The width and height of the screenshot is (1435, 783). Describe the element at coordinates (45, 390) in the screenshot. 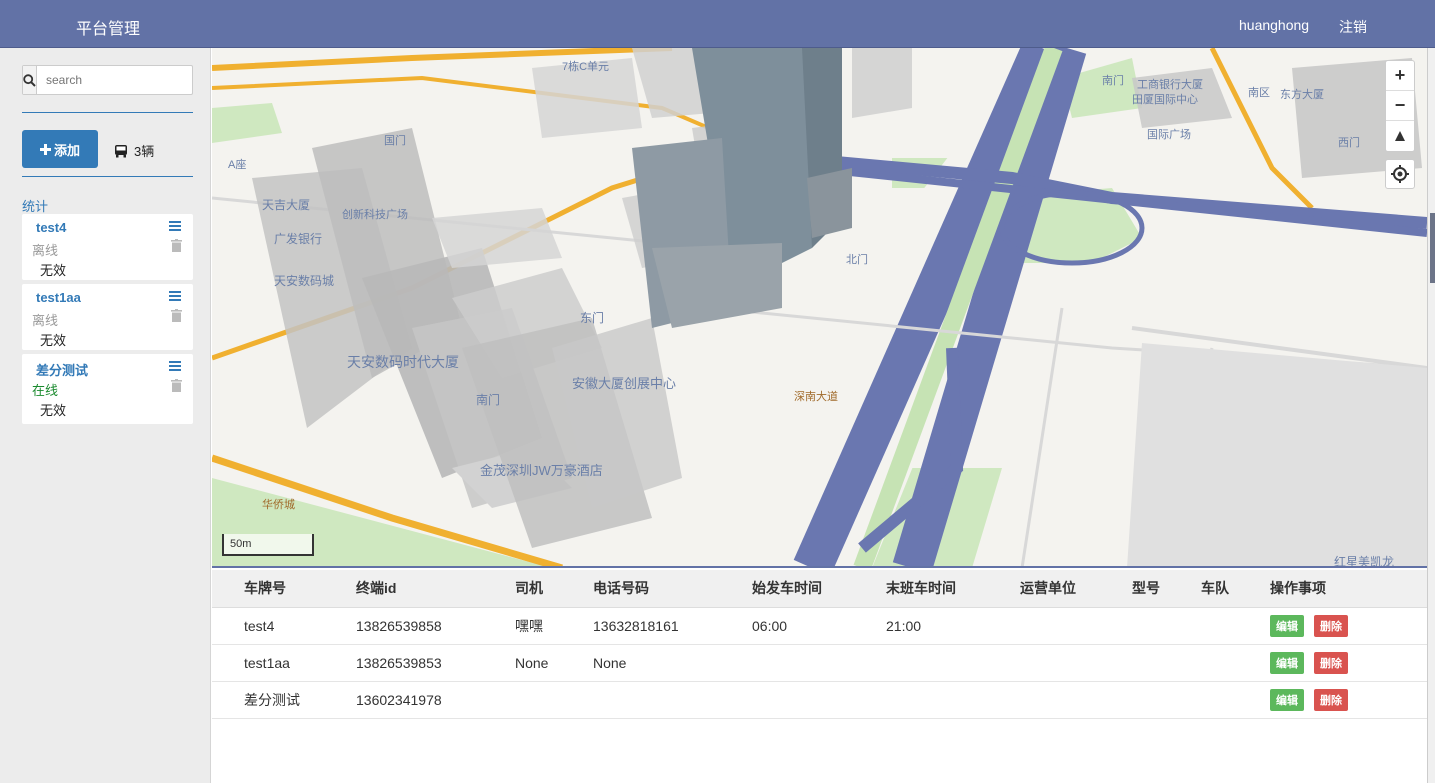

I see `vehicle-status: 在线` at that location.